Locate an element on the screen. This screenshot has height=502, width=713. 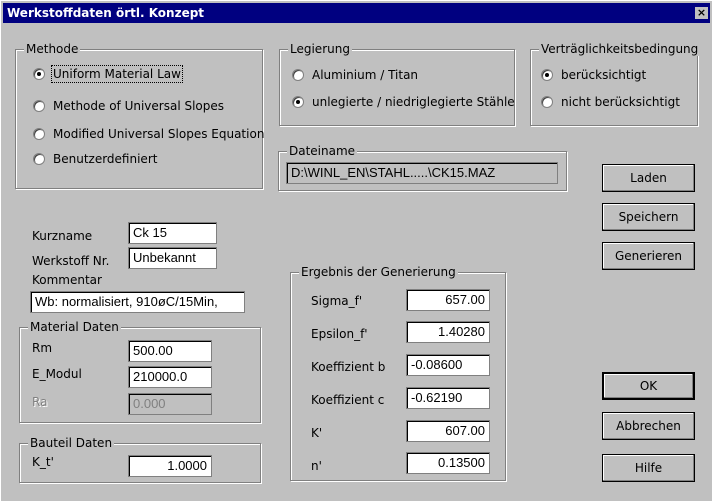
ergebnis-n-field: 0.13500 is located at coordinates (448, 463).